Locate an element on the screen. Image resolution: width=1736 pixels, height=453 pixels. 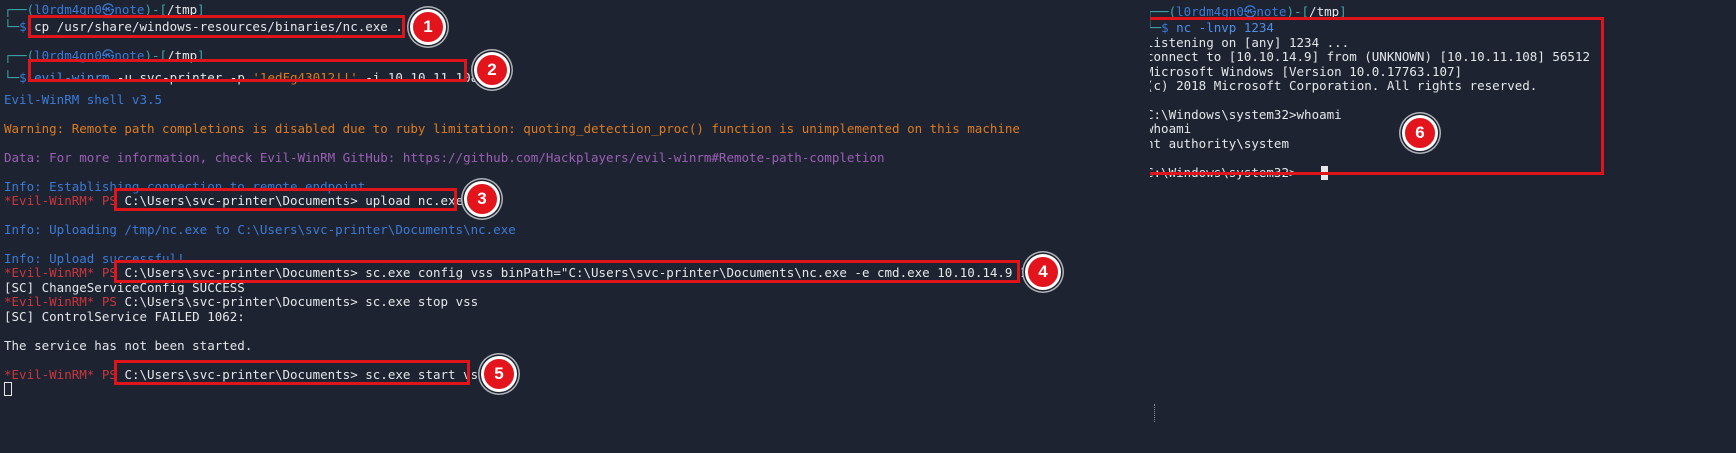
step-badge-3: 3 is located at coordinates (482, 199).